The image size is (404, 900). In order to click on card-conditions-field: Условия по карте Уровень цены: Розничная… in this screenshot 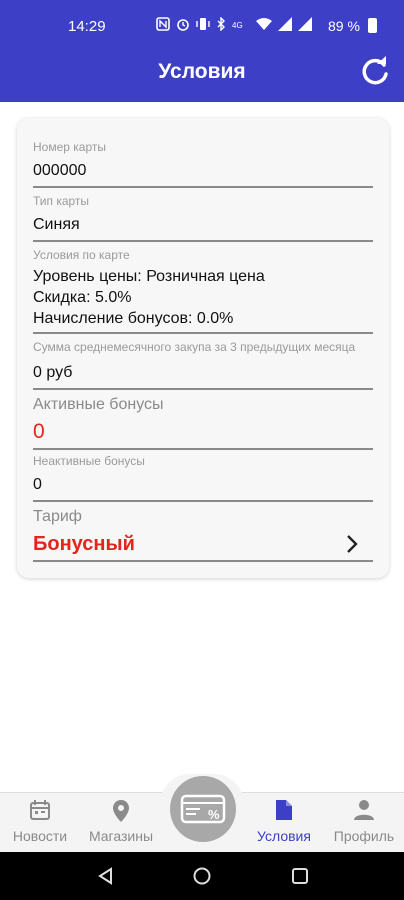, I will do `click(203, 288)`.